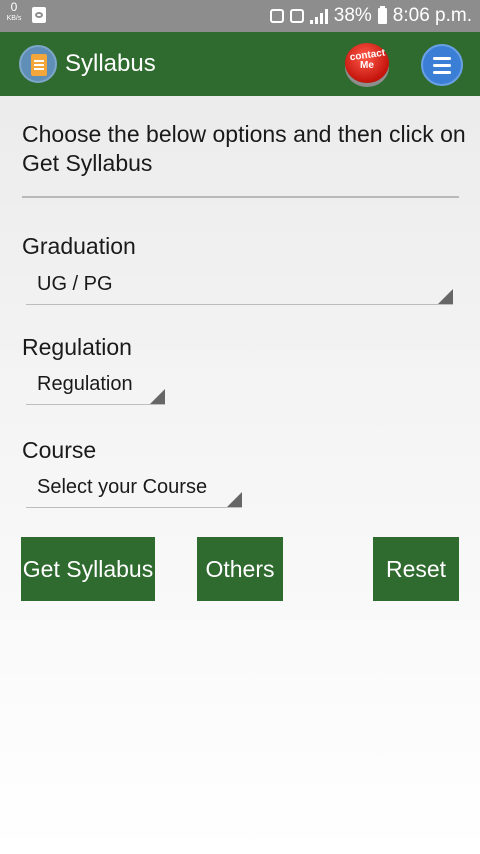 This screenshot has height=854, width=480. I want to click on signal-icon, so click(318, 16).